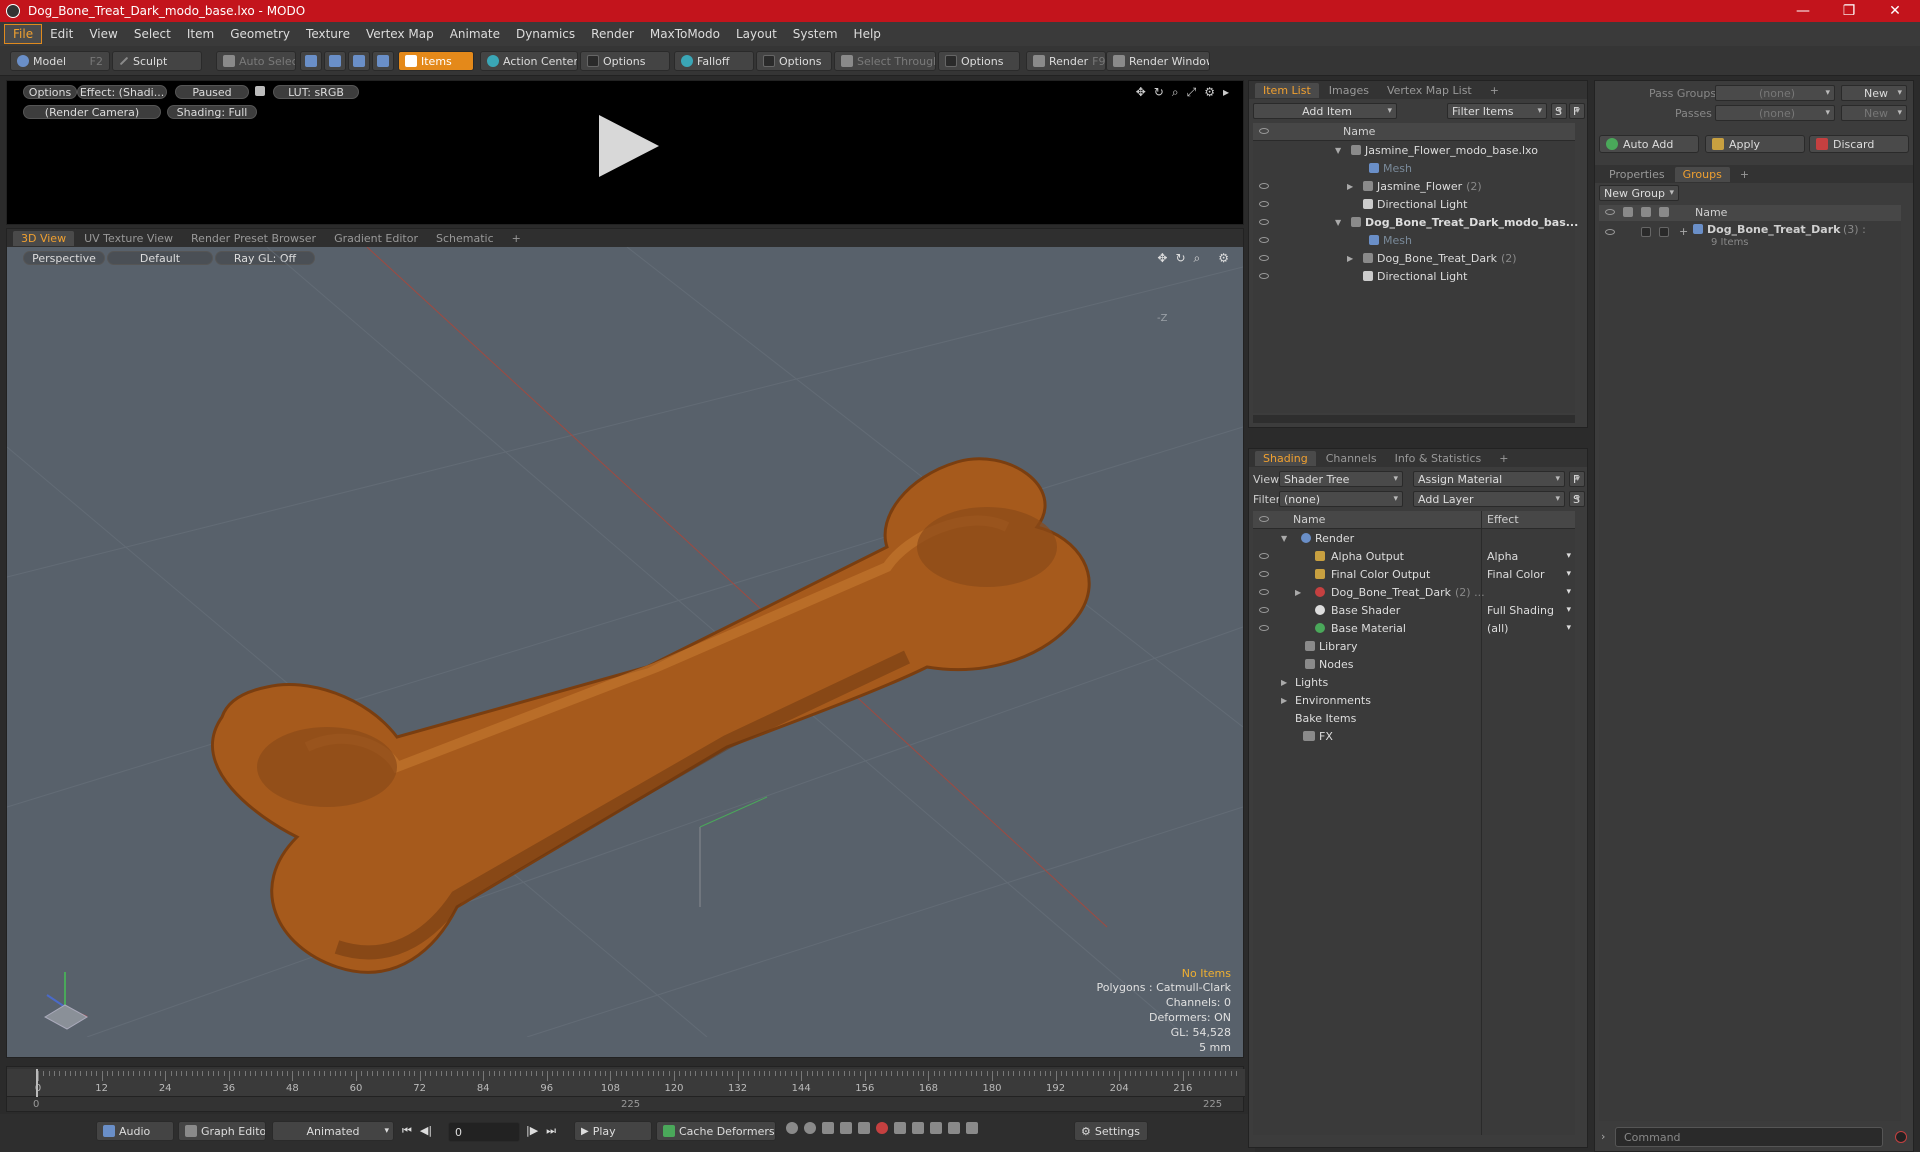 This screenshot has height=1152, width=1920. I want to click on tab-channels: Channels, so click(1351, 458).